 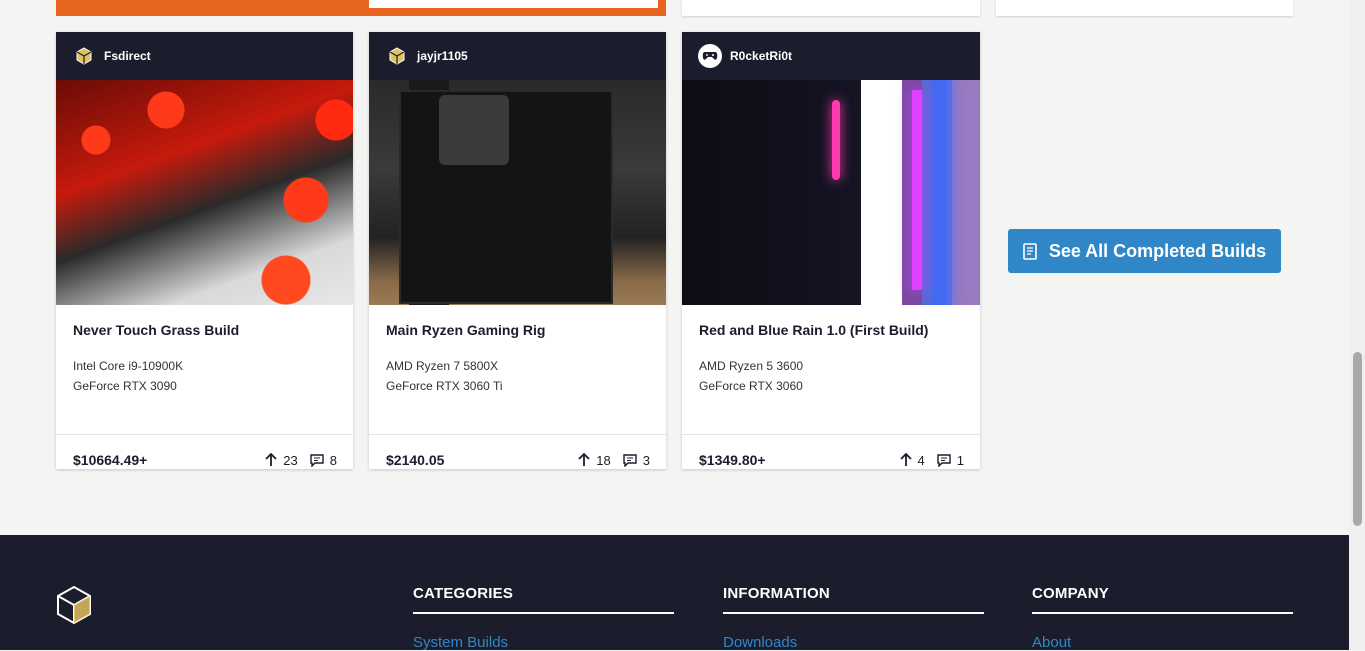 What do you see at coordinates (1357, 439) in the screenshot?
I see `scrollbar-thumb` at bounding box center [1357, 439].